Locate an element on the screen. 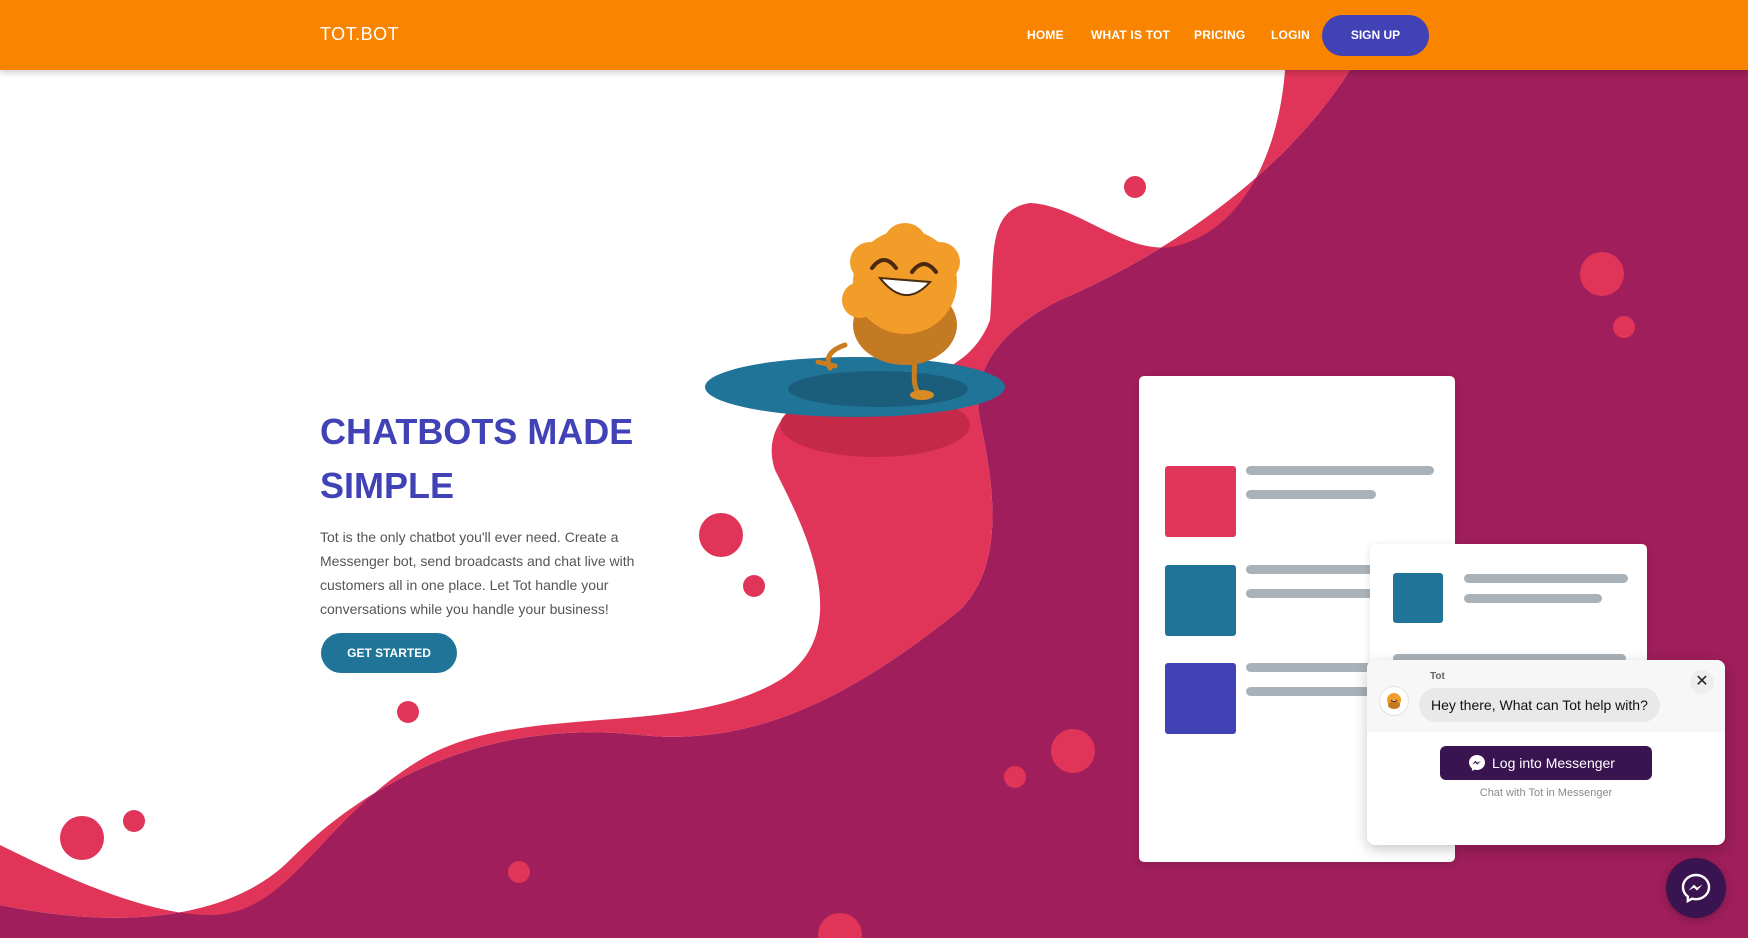 This screenshot has width=1748, height=938. main-nav: HOME WHAT IS TOT PRICING LOGIN SIGN UP is located at coordinates (874, 35).